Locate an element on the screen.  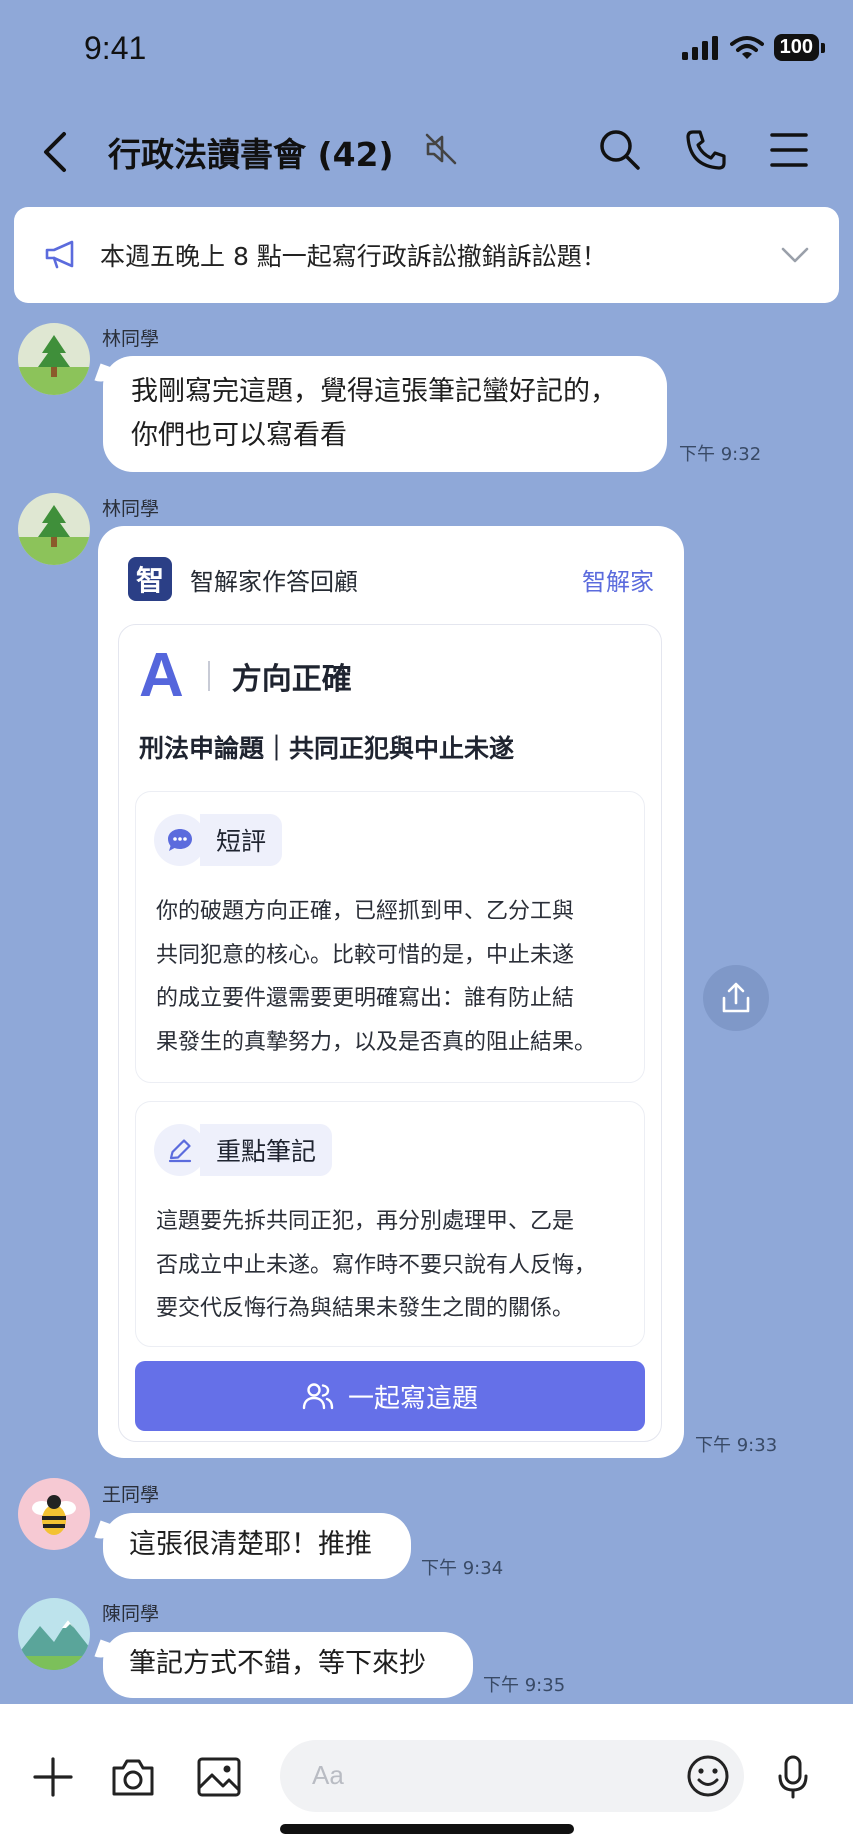
mute-icon is located at coordinates (441, 149).